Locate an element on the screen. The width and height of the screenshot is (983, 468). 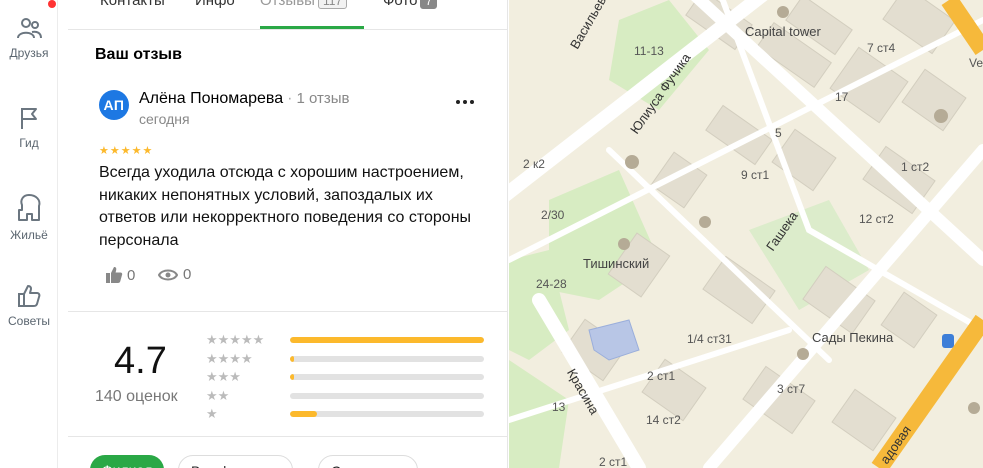
left-rail: Друзья Гид Жильё Советы is located at coordinates (29, 234).